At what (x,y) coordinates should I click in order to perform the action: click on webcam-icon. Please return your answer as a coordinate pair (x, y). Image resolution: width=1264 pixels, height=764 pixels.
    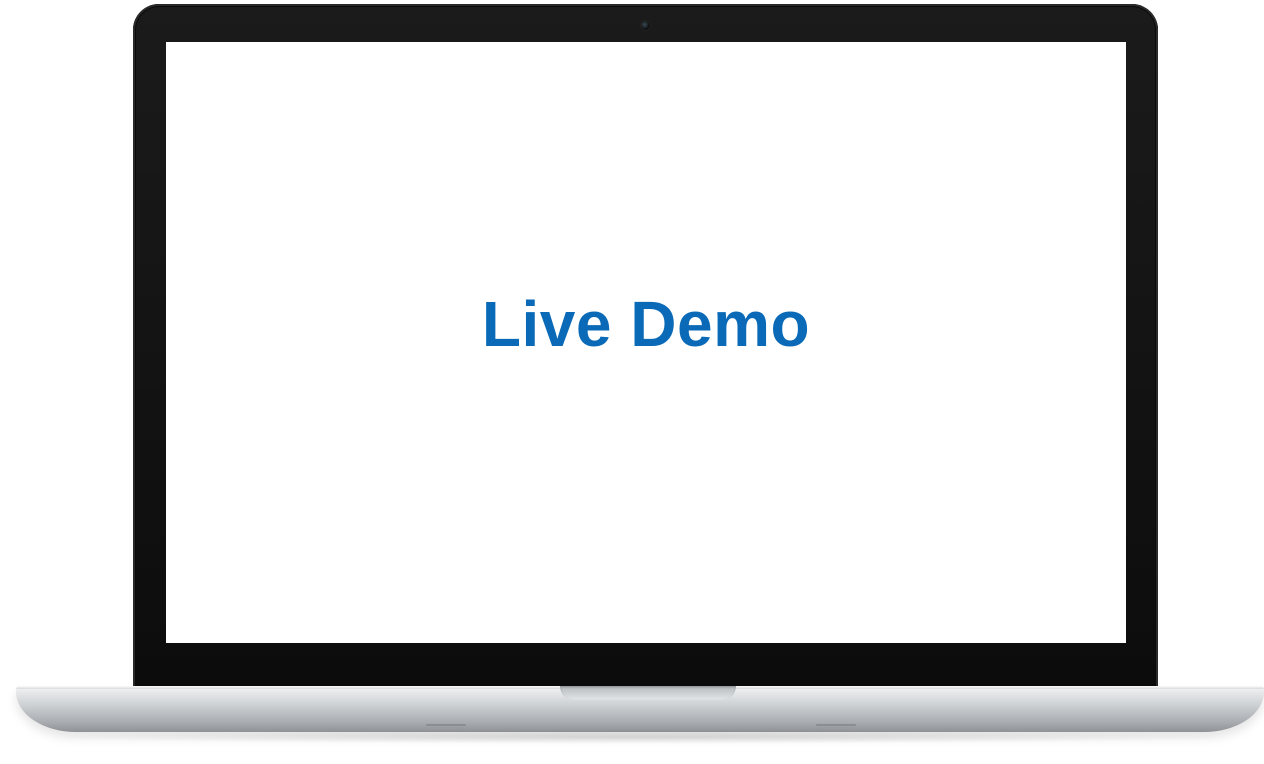
    Looking at the image, I should click on (645, 25).